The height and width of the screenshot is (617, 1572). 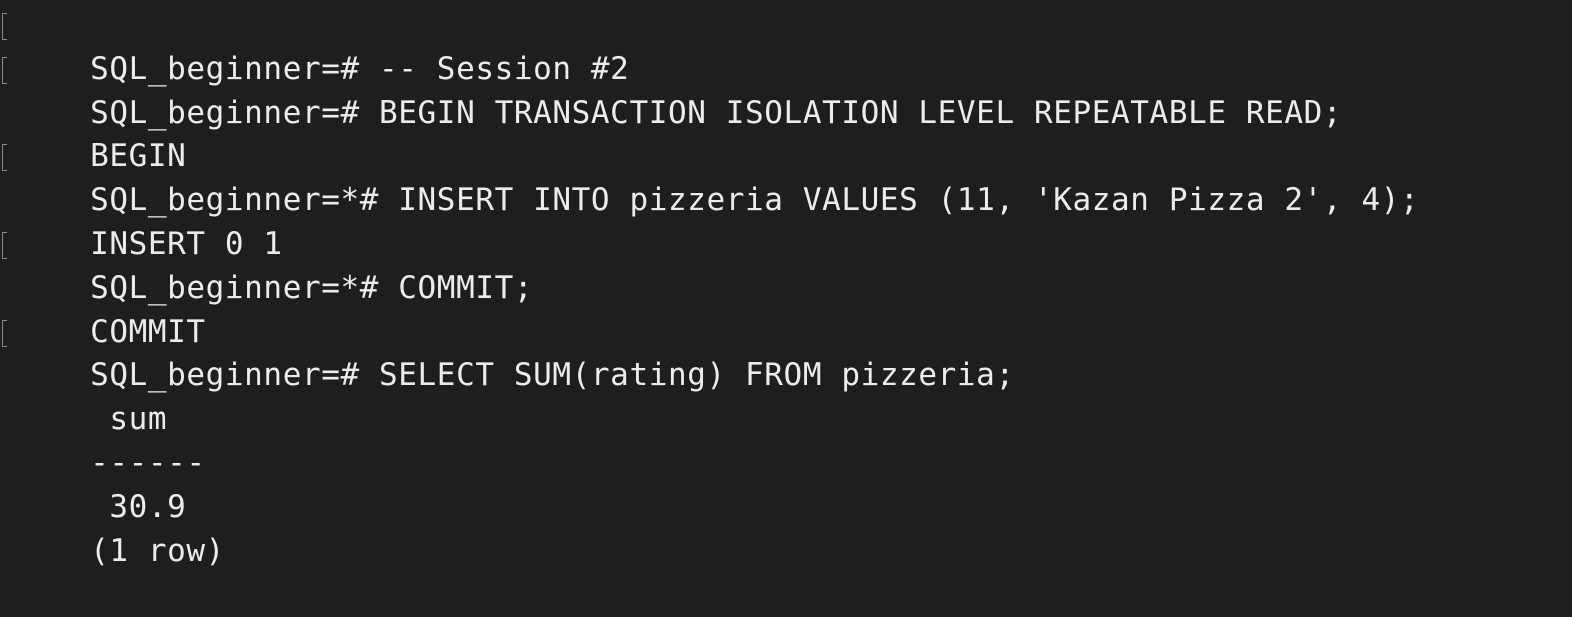 I want to click on output-line-commit: COMMIT, so click(x=786, y=308).